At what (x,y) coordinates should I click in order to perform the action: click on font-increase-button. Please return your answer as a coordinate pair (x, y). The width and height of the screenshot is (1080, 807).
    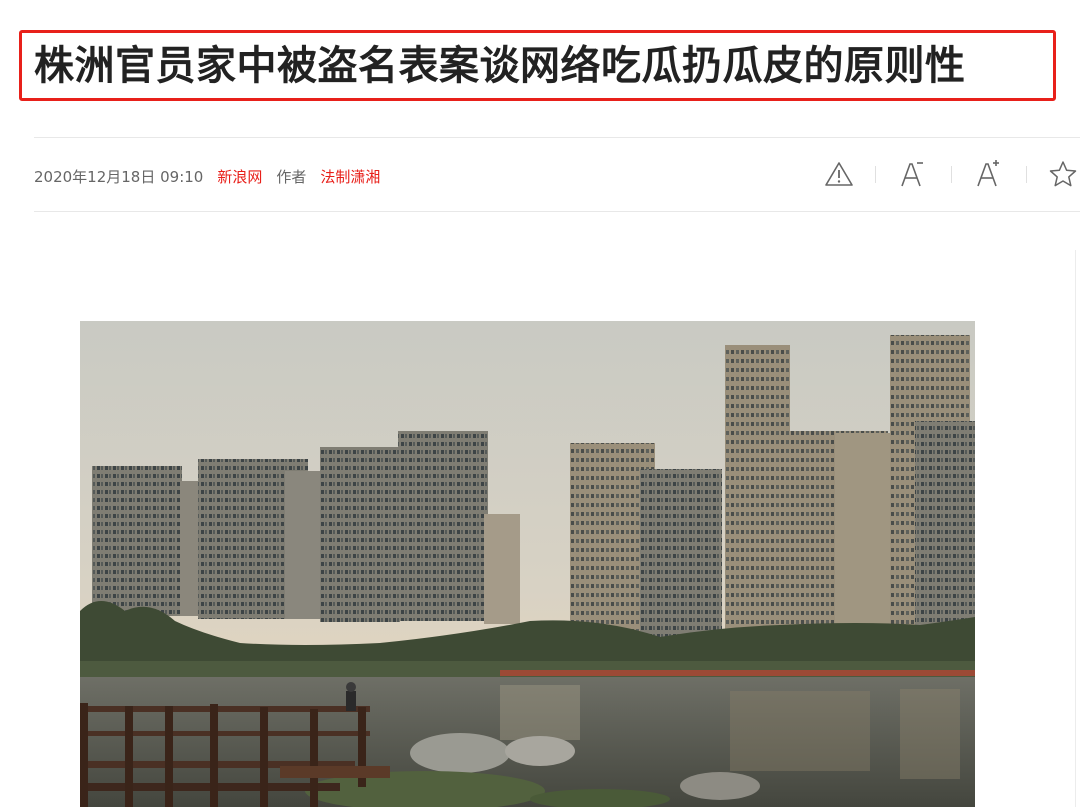
    Looking at the image, I should click on (988, 174).